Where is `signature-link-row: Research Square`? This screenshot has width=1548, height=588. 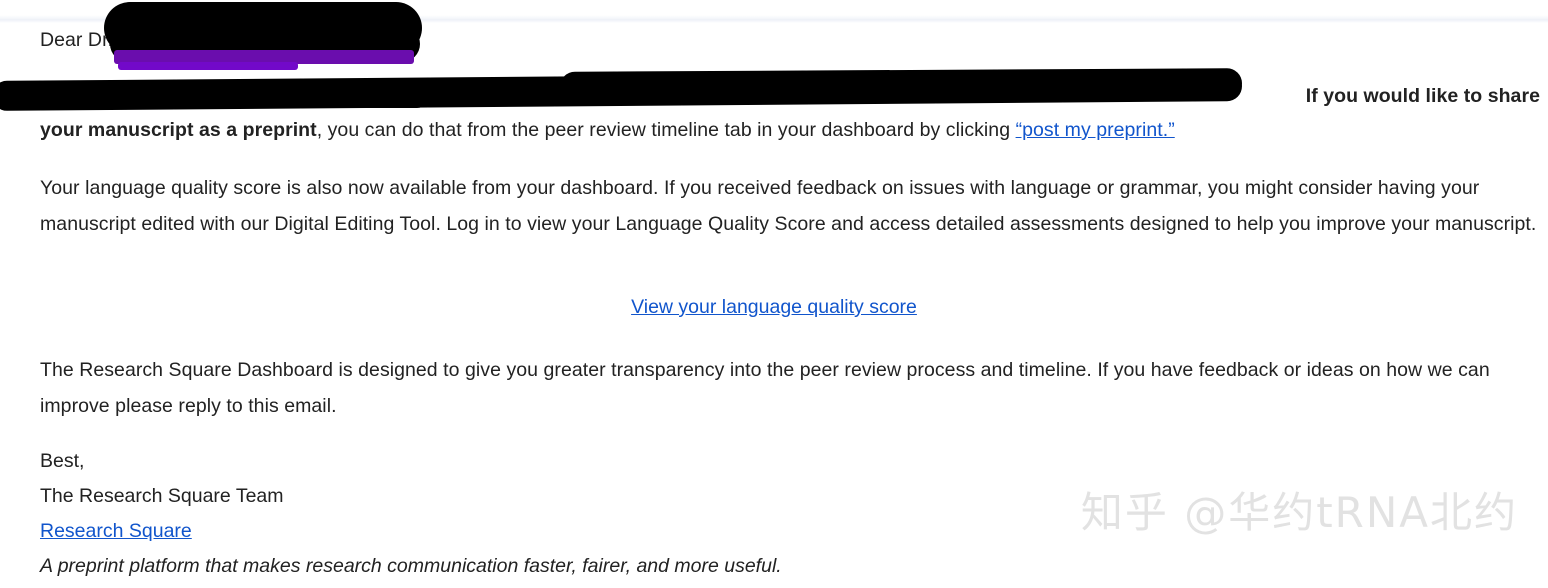 signature-link-row: Research Square is located at coordinates (116, 531).